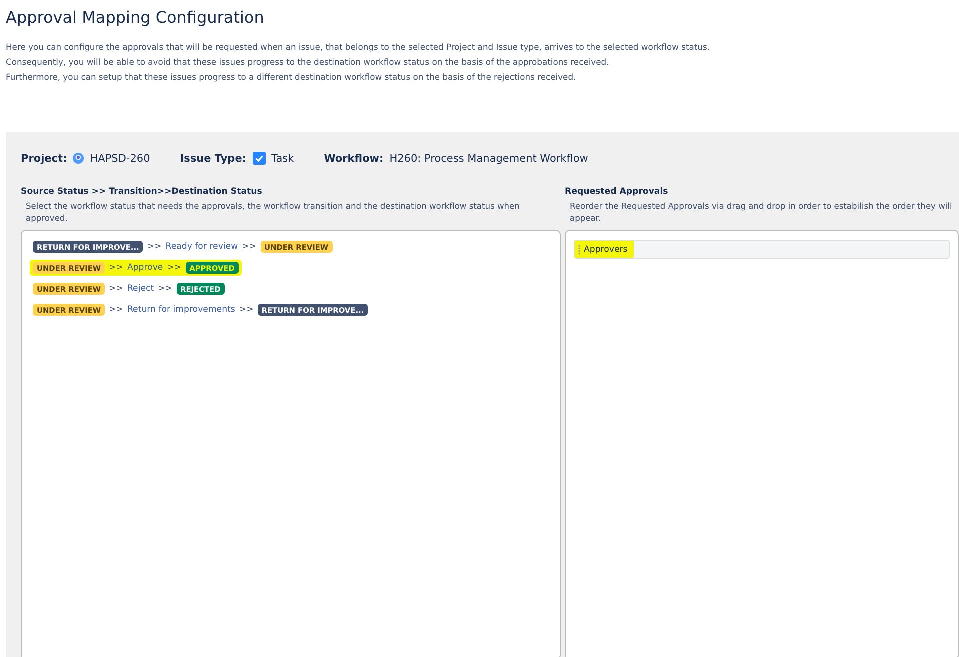 The image size is (959, 657). I want to click on project-name: HAPSD-260, so click(120, 158).